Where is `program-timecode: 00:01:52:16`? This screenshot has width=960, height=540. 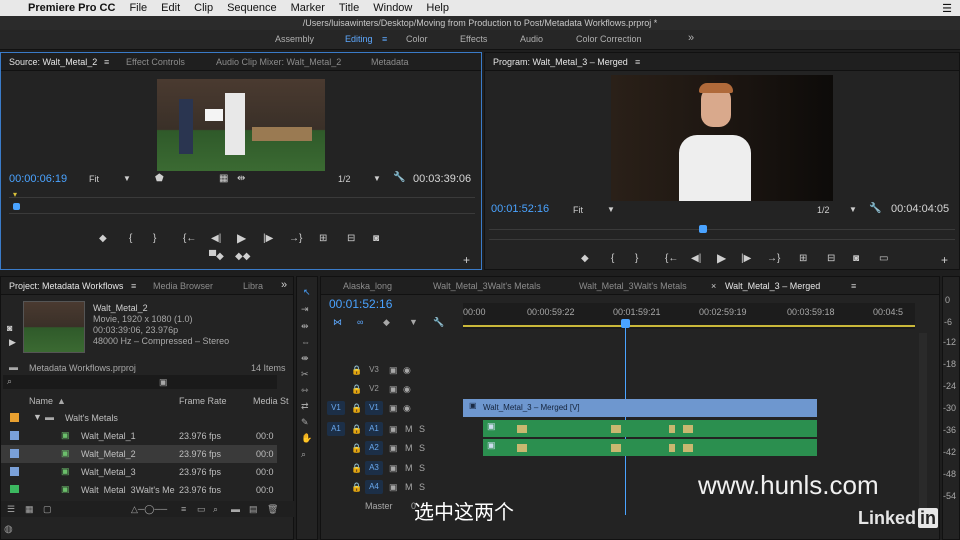 program-timecode: 00:01:52:16 is located at coordinates (520, 209).